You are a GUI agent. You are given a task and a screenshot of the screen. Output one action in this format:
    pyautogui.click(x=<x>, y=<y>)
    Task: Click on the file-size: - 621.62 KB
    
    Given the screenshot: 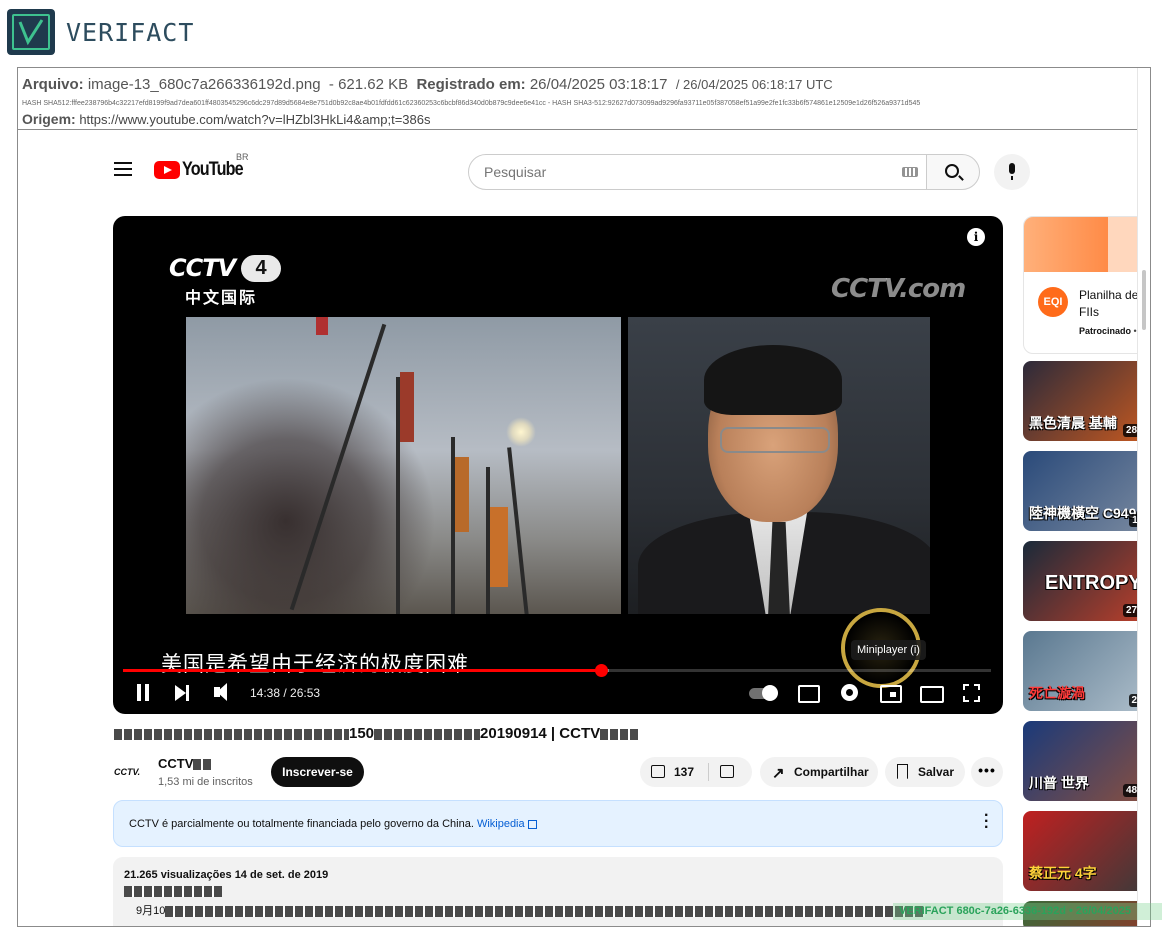 What is the action you would take?
    pyautogui.click(x=368, y=84)
    